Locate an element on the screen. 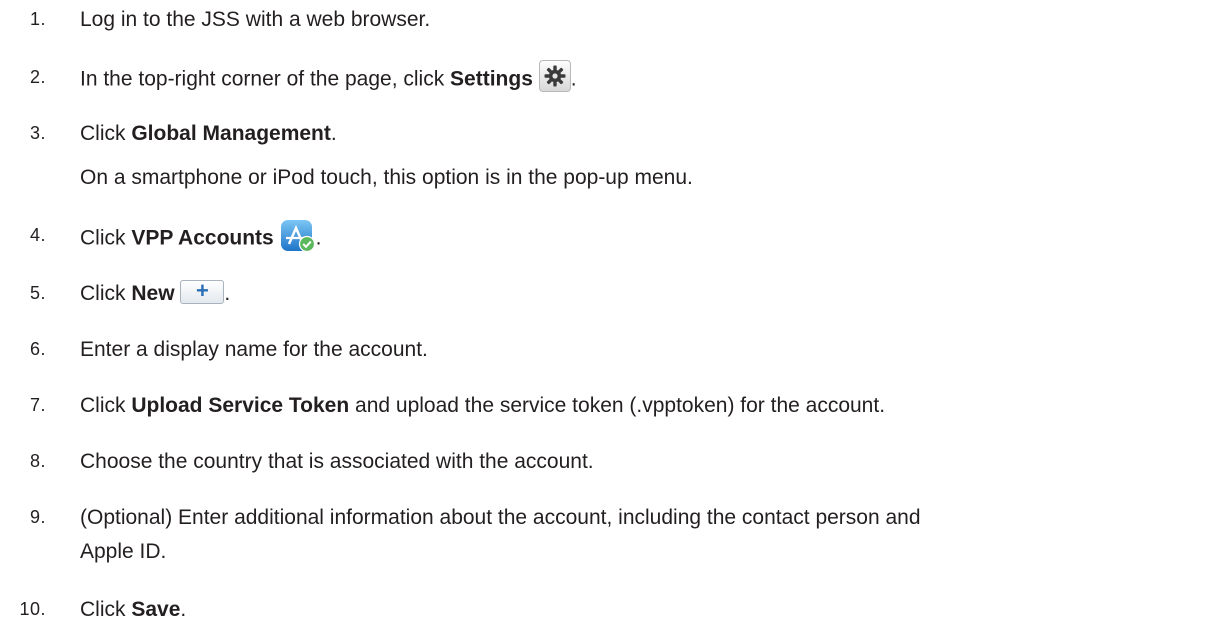  app-store-check-icon is located at coordinates (298, 236).